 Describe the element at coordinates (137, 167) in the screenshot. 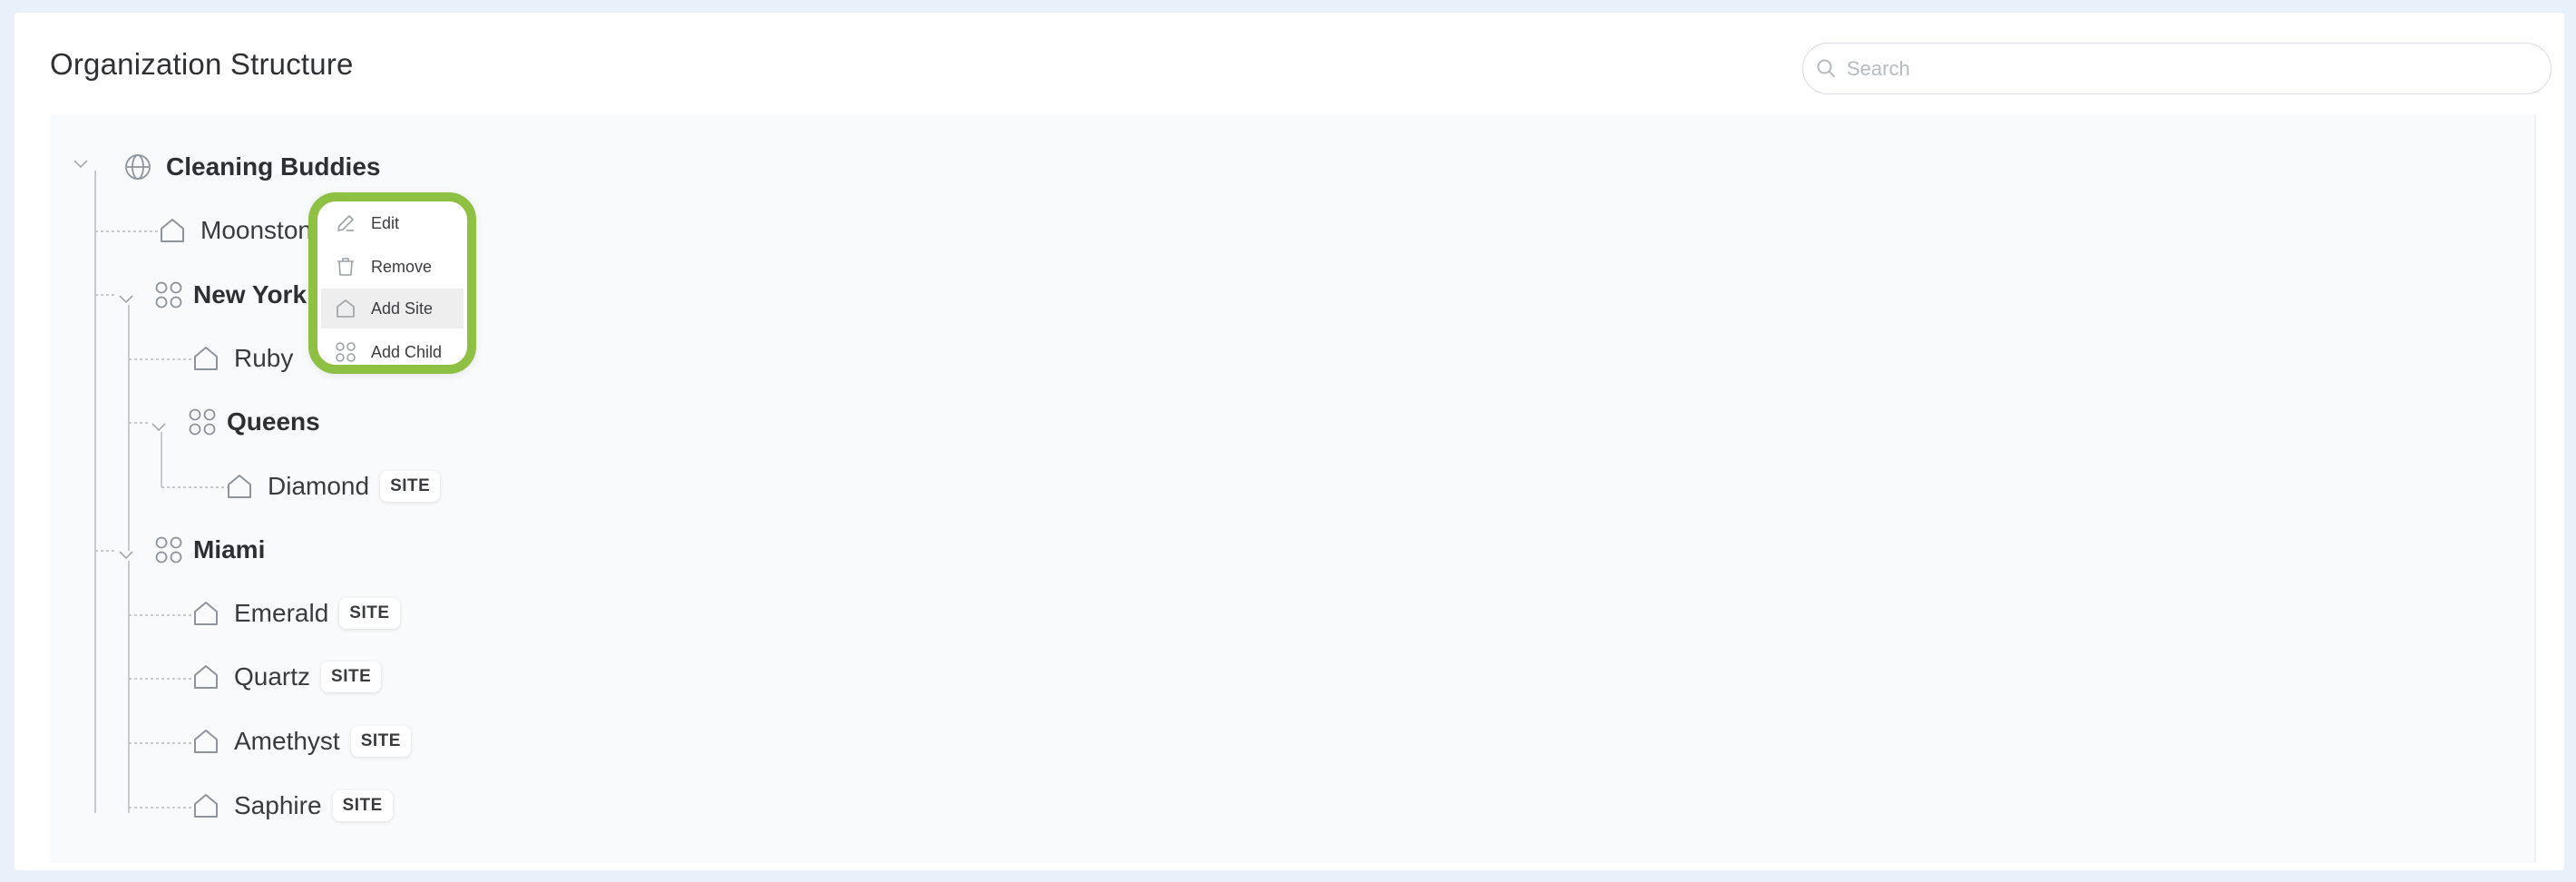

I see `globe-icon` at that location.